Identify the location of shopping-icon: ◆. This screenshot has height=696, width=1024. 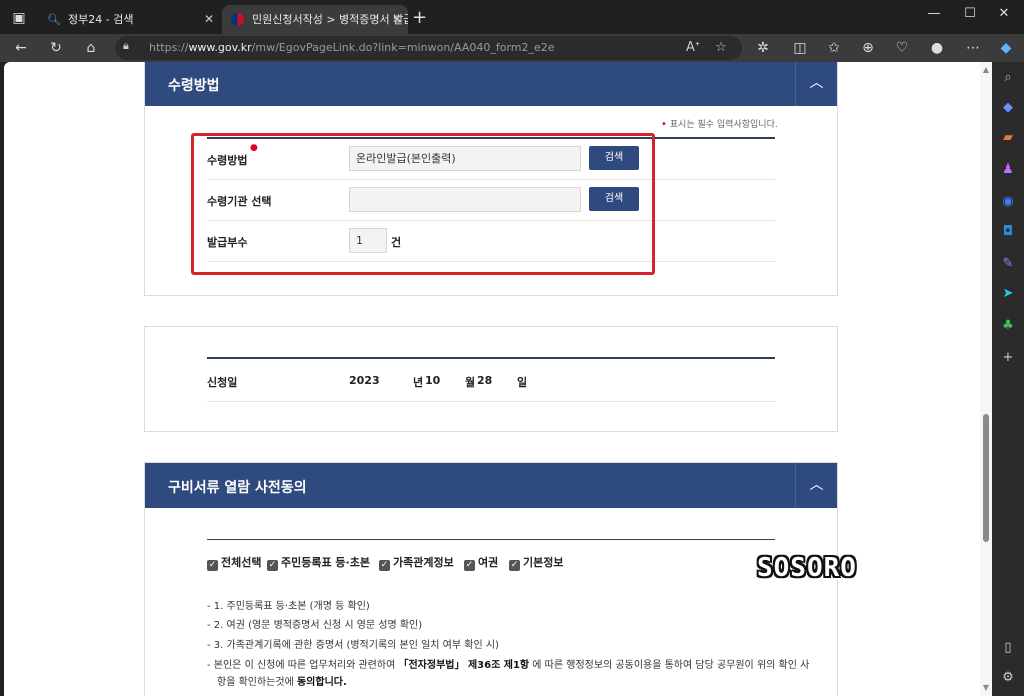
(1008, 108).